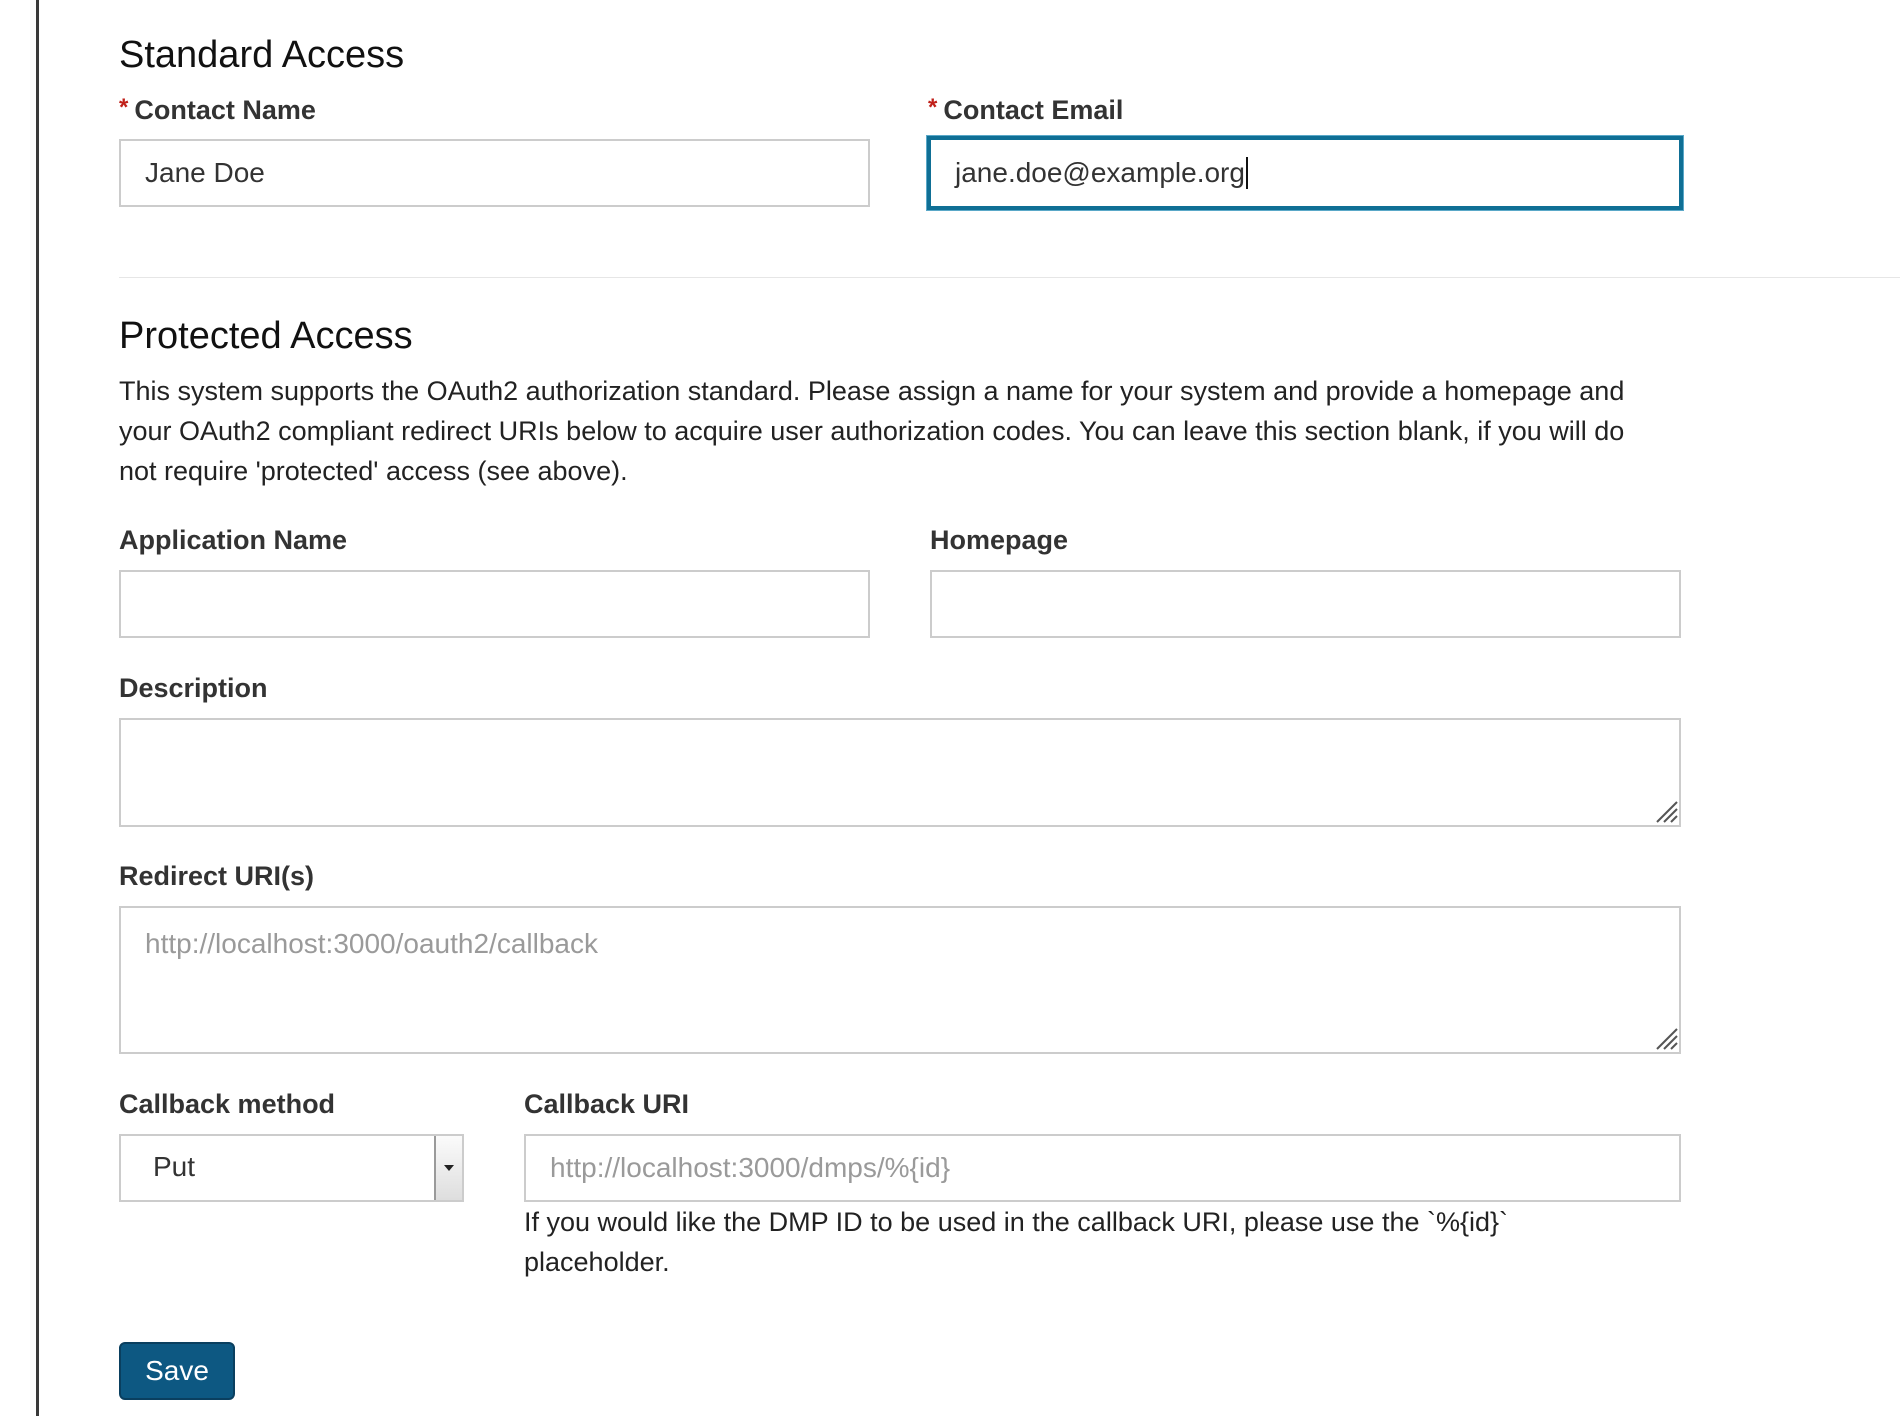  Describe the element at coordinates (262, 55) in the screenshot. I see `standard-access-heading: Standard Access` at that location.